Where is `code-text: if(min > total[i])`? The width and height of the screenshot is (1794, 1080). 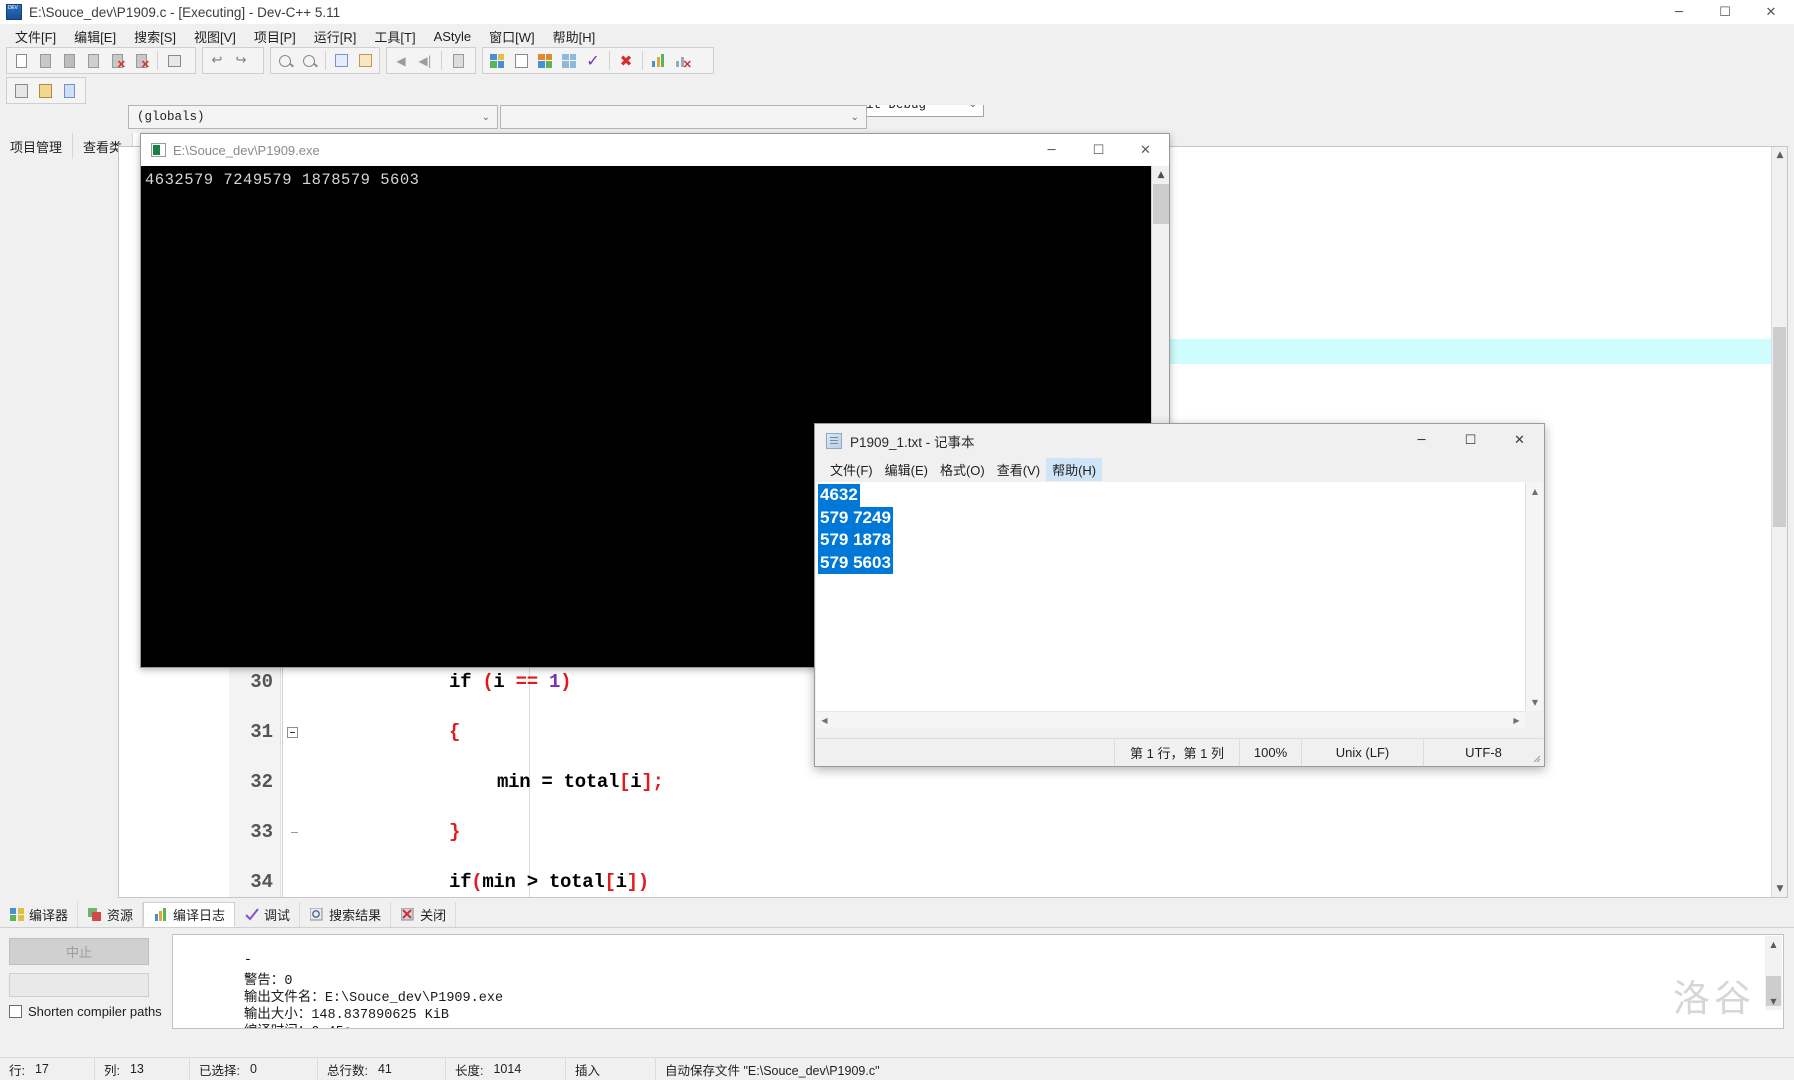 code-text: if(min > total[i]) is located at coordinates (549, 882).